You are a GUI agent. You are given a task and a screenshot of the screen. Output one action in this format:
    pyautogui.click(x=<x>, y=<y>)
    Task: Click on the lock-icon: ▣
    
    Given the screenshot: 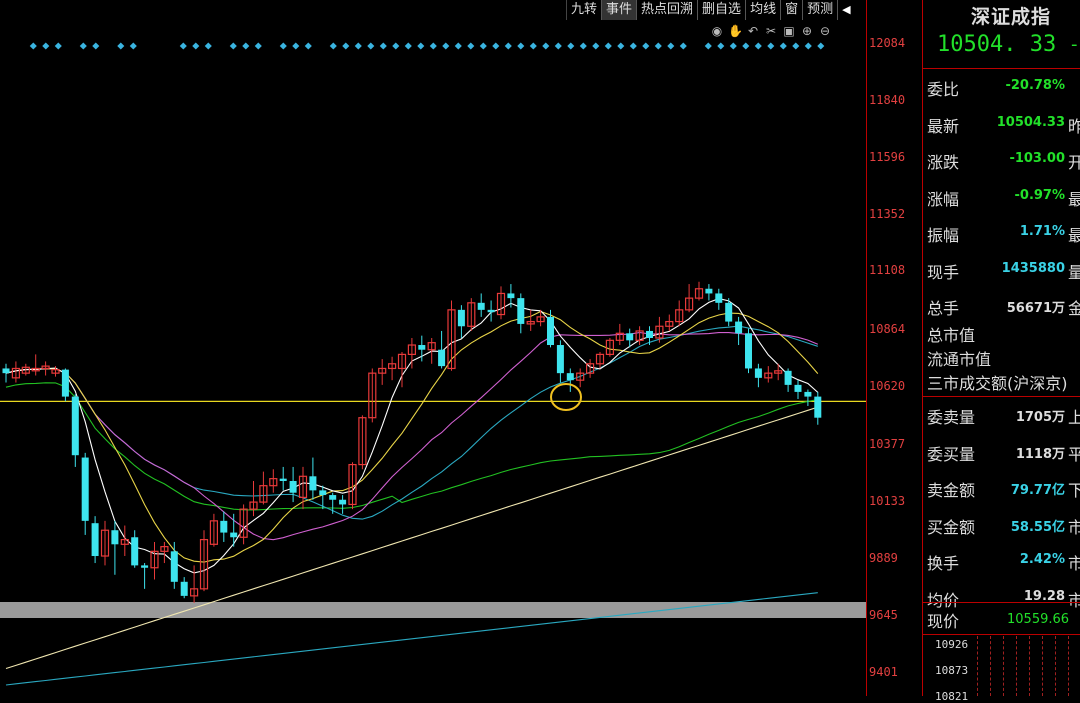 What is the action you would take?
    pyautogui.click(x=789, y=31)
    